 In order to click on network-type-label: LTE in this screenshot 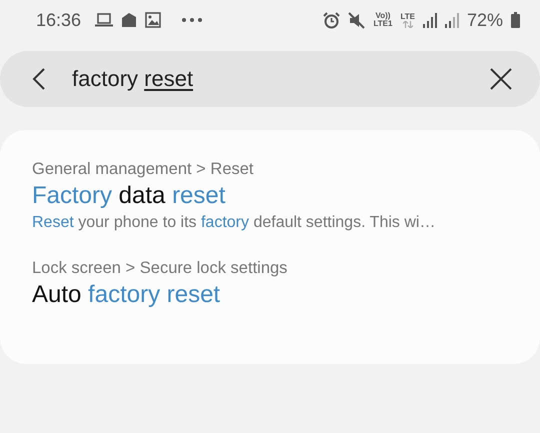, I will do `click(407, 16)`.